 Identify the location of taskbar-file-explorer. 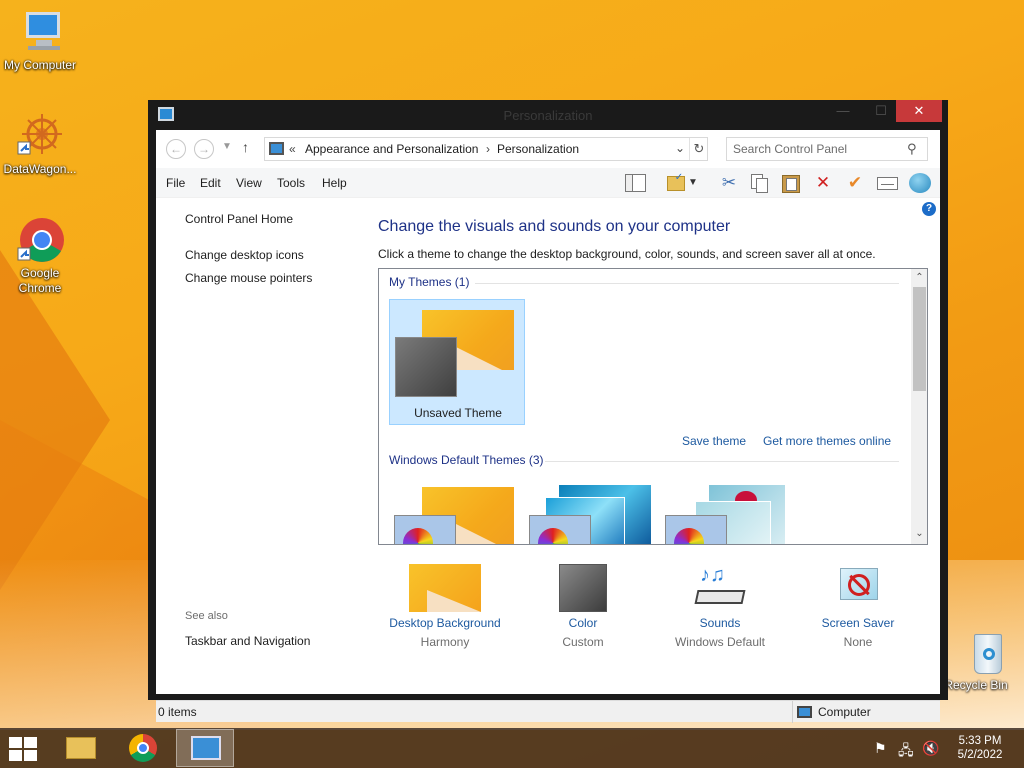
(81, 748).